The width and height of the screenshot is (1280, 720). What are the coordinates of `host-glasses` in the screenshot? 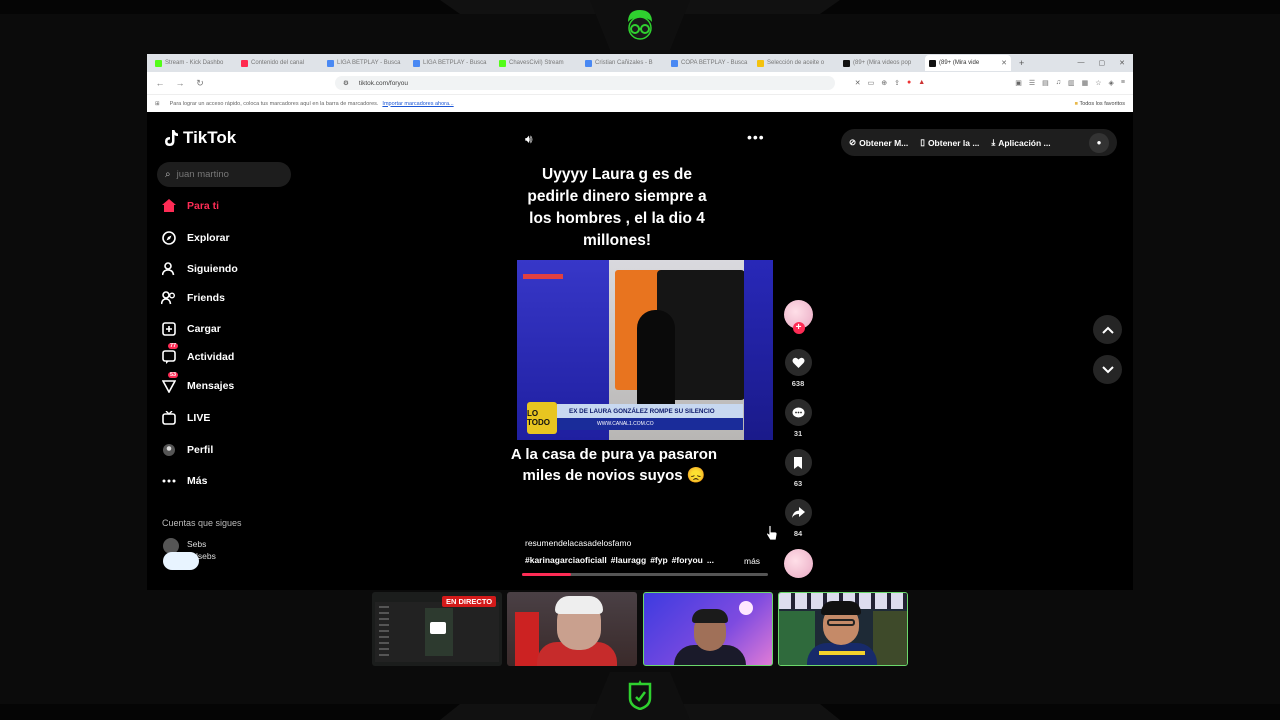 It's located at (841, 622).